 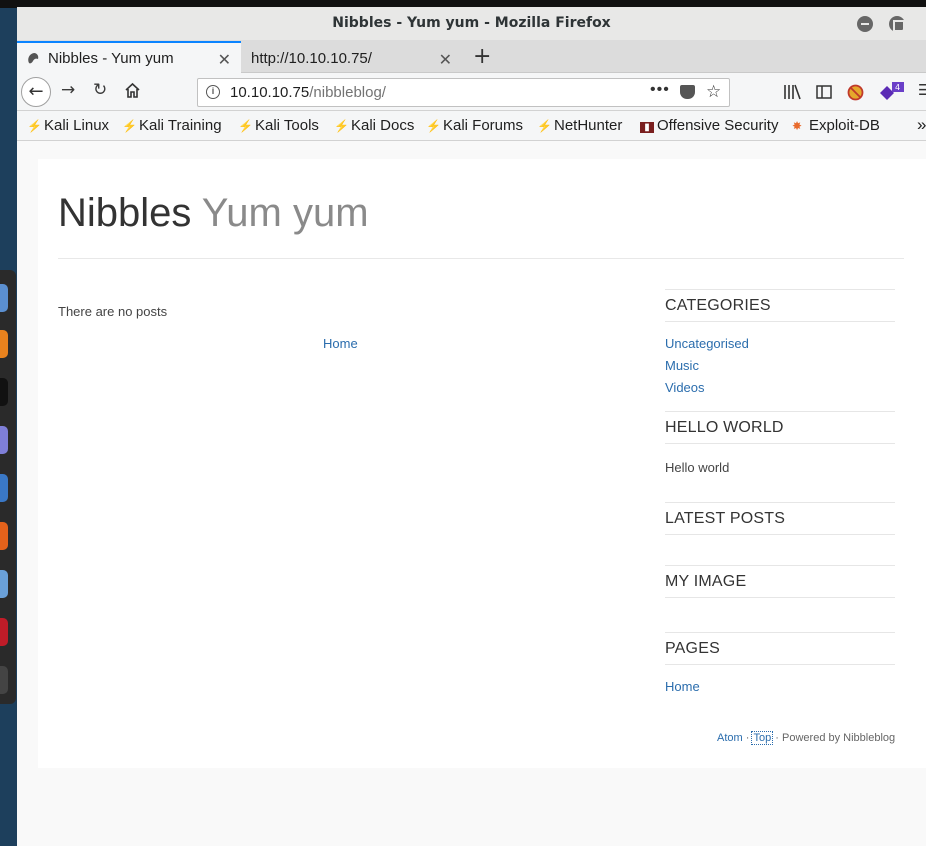 I want to click on bookmark-label: Exploit-DB, so click(x=844, y=125).